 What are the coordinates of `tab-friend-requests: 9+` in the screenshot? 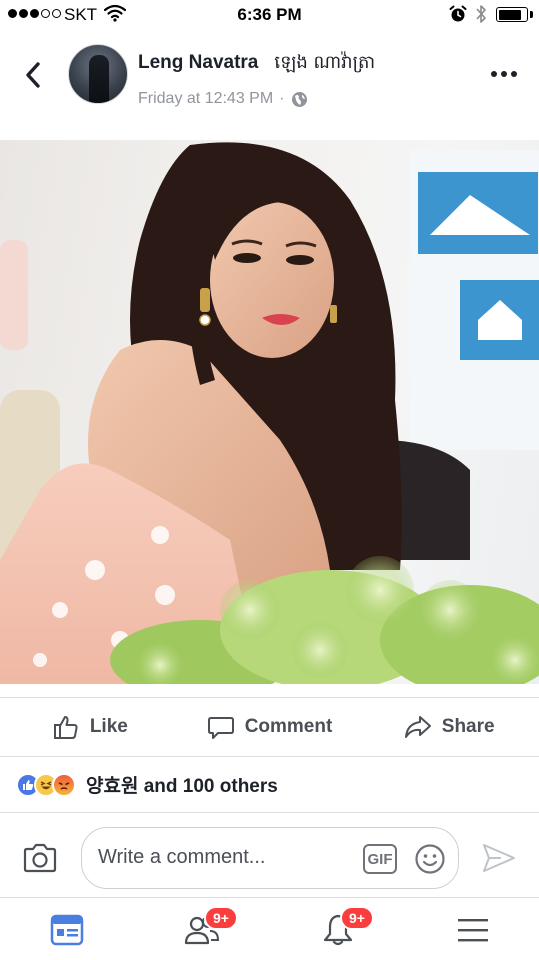 It's located at (209, 929).